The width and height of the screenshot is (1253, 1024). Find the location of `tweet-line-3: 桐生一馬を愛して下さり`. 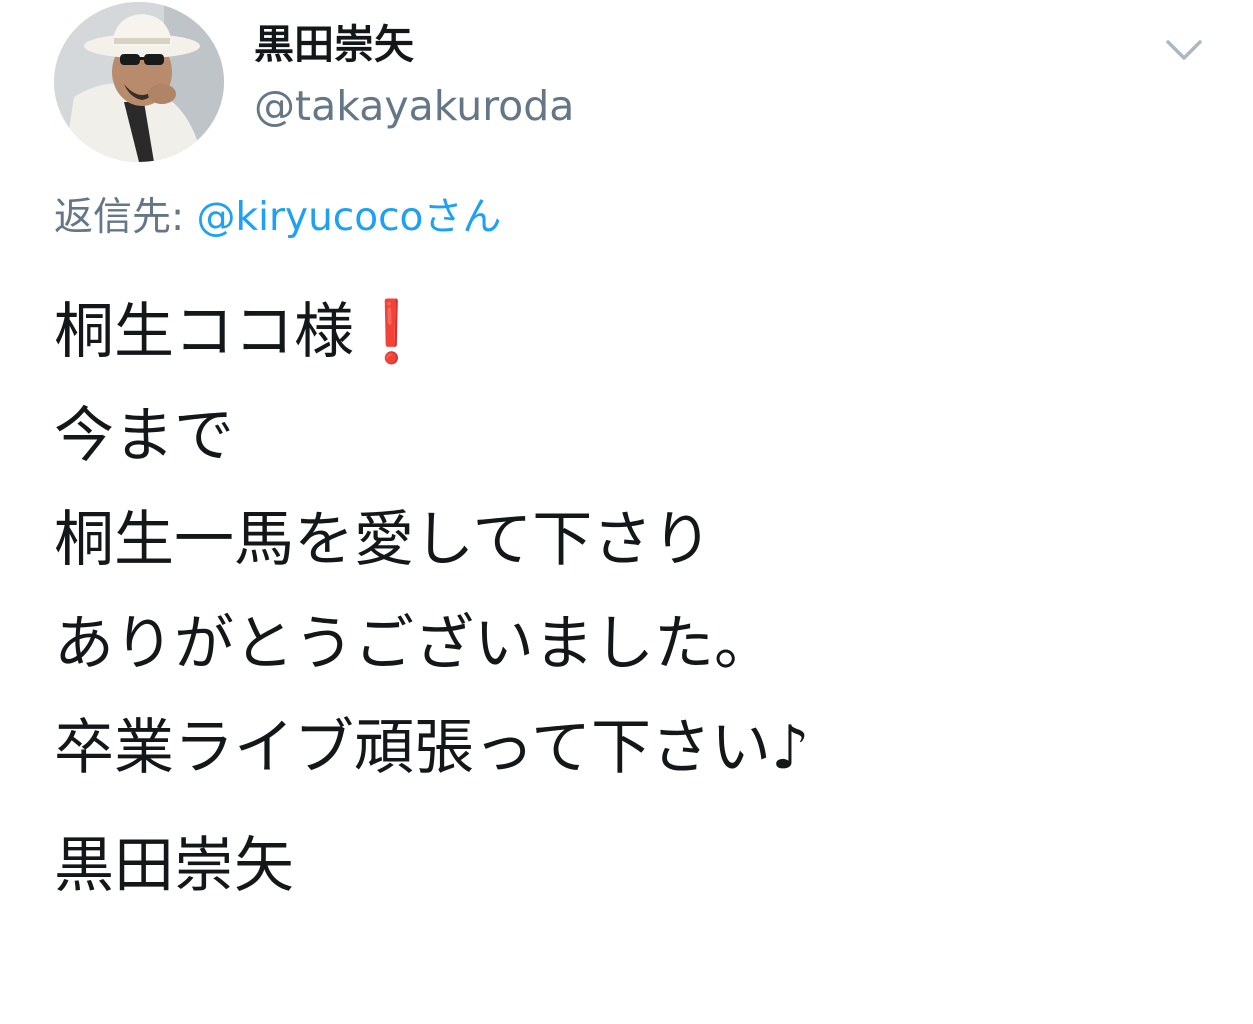

tweet-line-3: 桐生一馬を愛して下さり is located at coordinates (383, 540).